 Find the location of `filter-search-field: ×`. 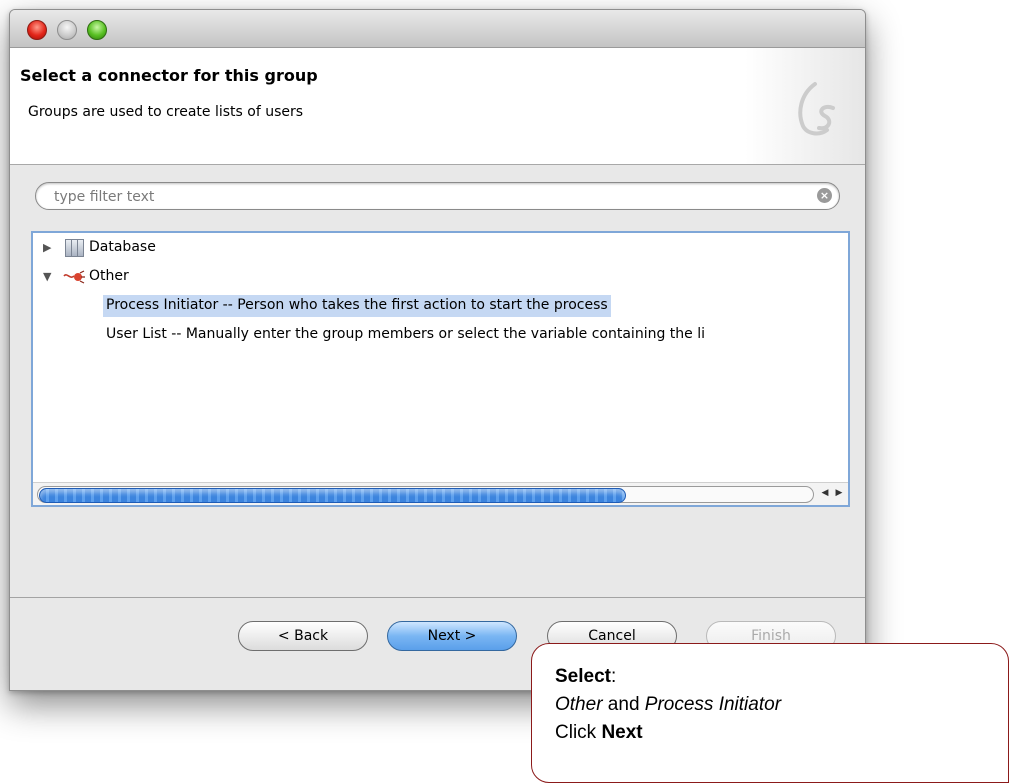

filter-search-field: × is located at coordinates (437, 196).